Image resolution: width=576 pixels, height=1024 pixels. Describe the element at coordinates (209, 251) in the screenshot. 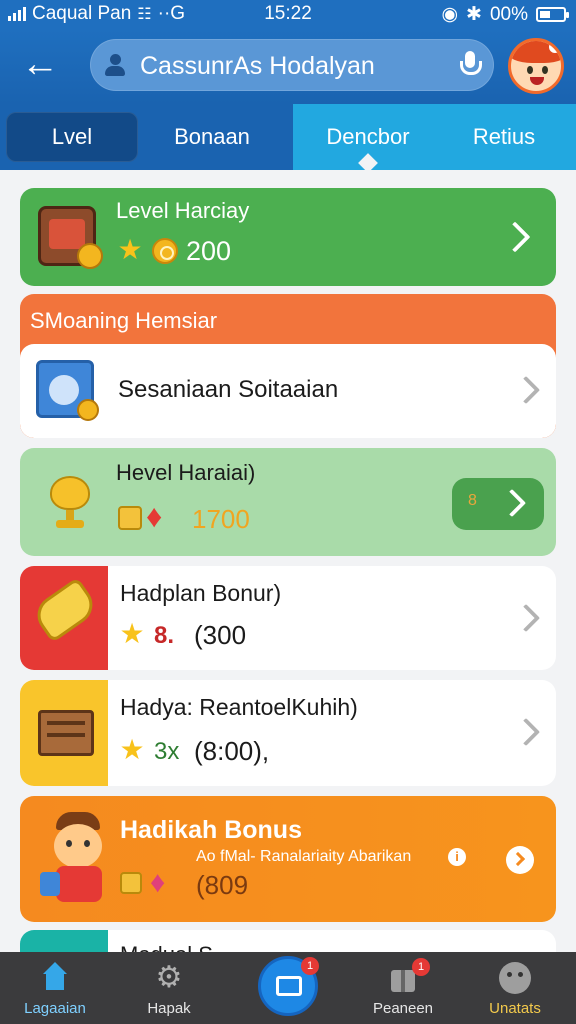

I see `level-value: 200` at that location.